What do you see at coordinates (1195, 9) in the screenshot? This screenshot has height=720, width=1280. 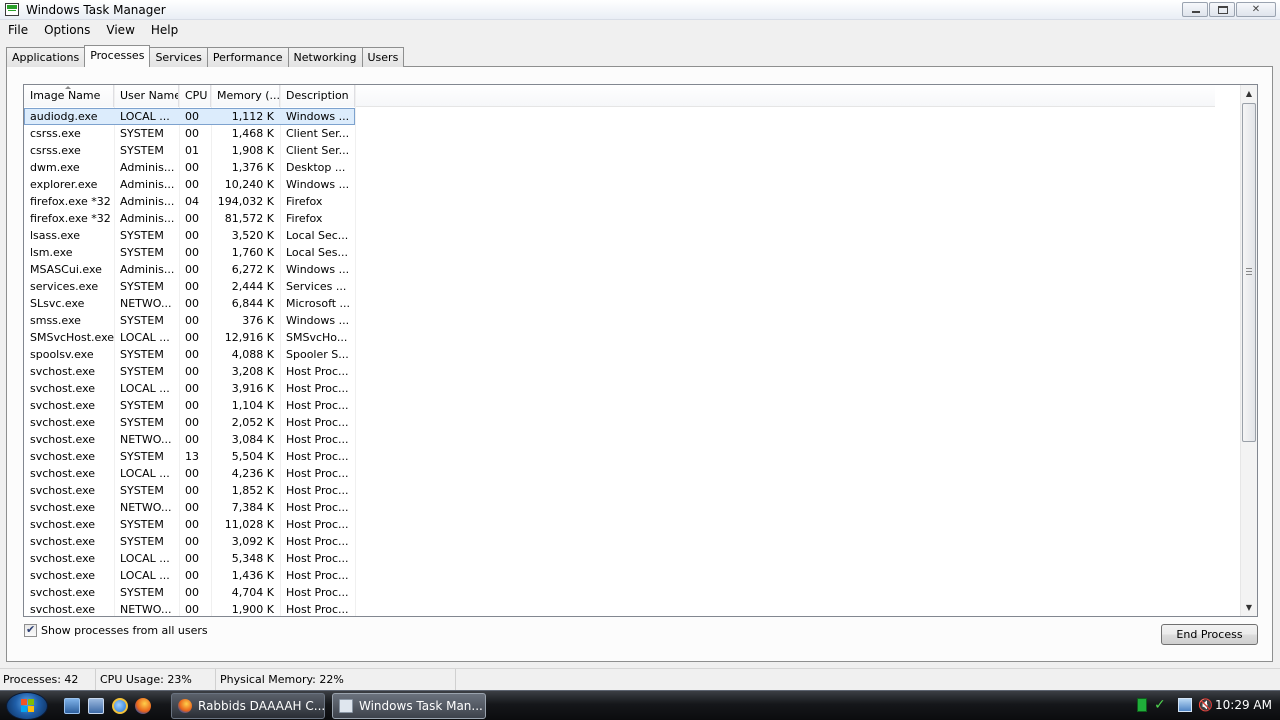 I see `minimize-button` at bounding box center [1195, 9].